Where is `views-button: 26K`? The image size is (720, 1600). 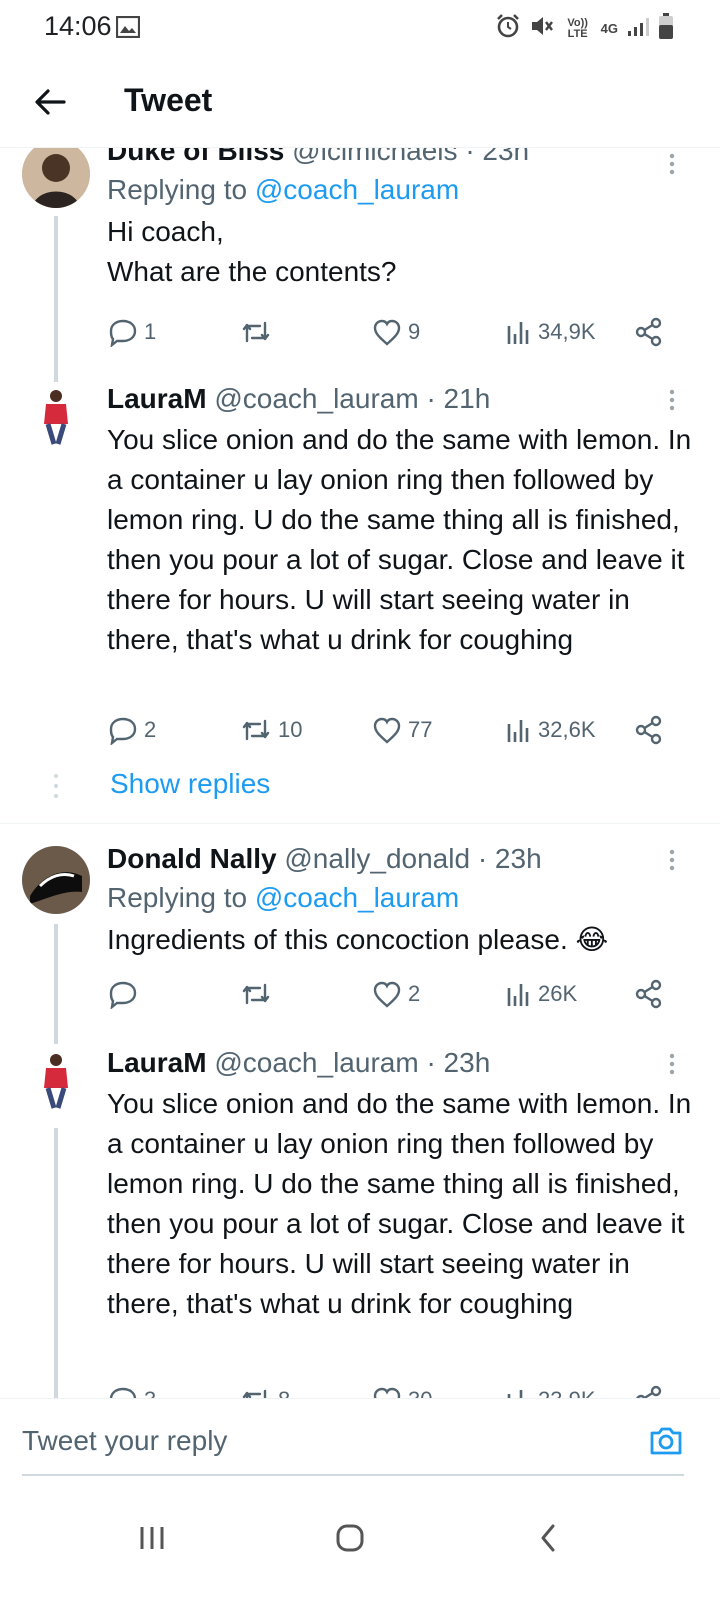 views-button: 26K is located at coordinates (541, 994).